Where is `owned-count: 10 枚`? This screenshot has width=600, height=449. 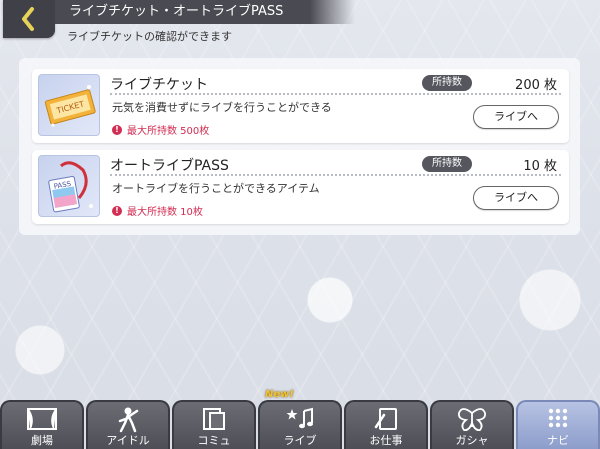
owned-count: 10 枚 is located at coordinates (540, 166).